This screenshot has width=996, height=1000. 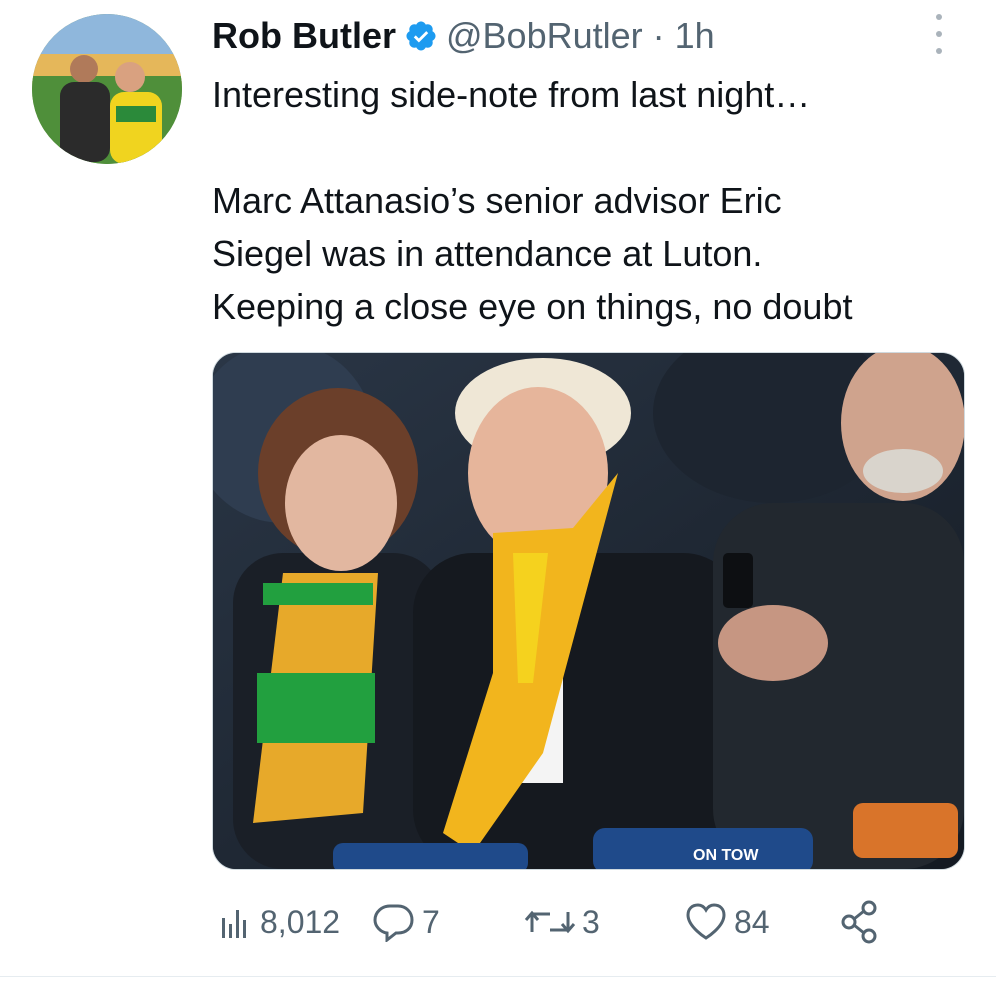 I want to click on like-count: 84, so click(x=752, y=921).